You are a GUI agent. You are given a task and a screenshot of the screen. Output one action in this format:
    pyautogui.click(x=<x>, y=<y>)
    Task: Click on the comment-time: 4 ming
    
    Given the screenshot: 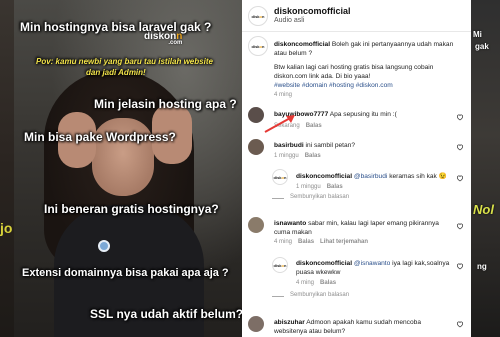 What is the action you would take?
    pyautogui.click(x=283, y=242)
    